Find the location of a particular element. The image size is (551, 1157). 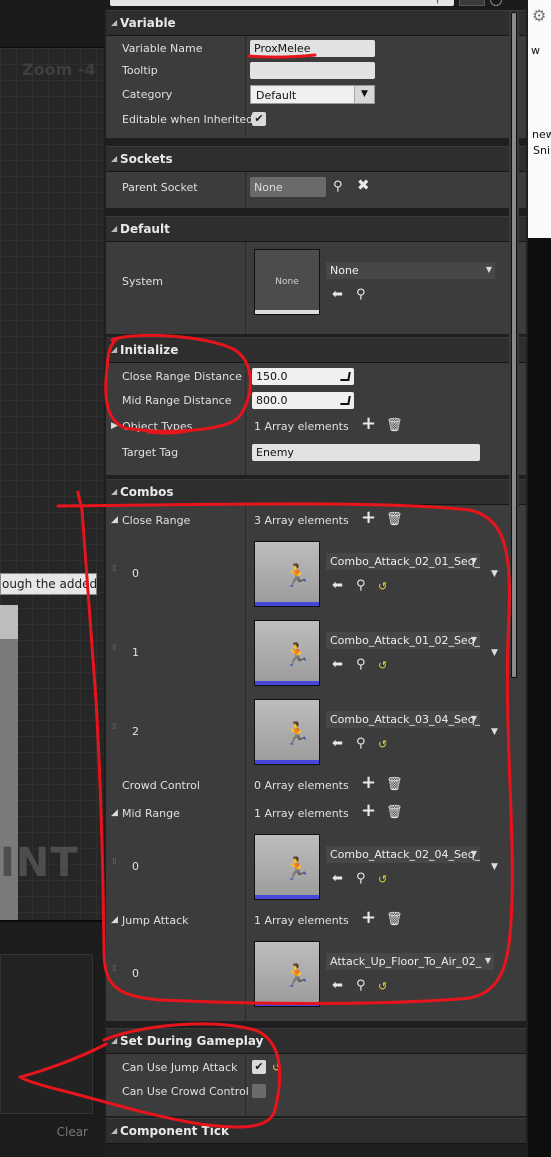

clear-icon: ✖ is located at coordinates (363, 185).